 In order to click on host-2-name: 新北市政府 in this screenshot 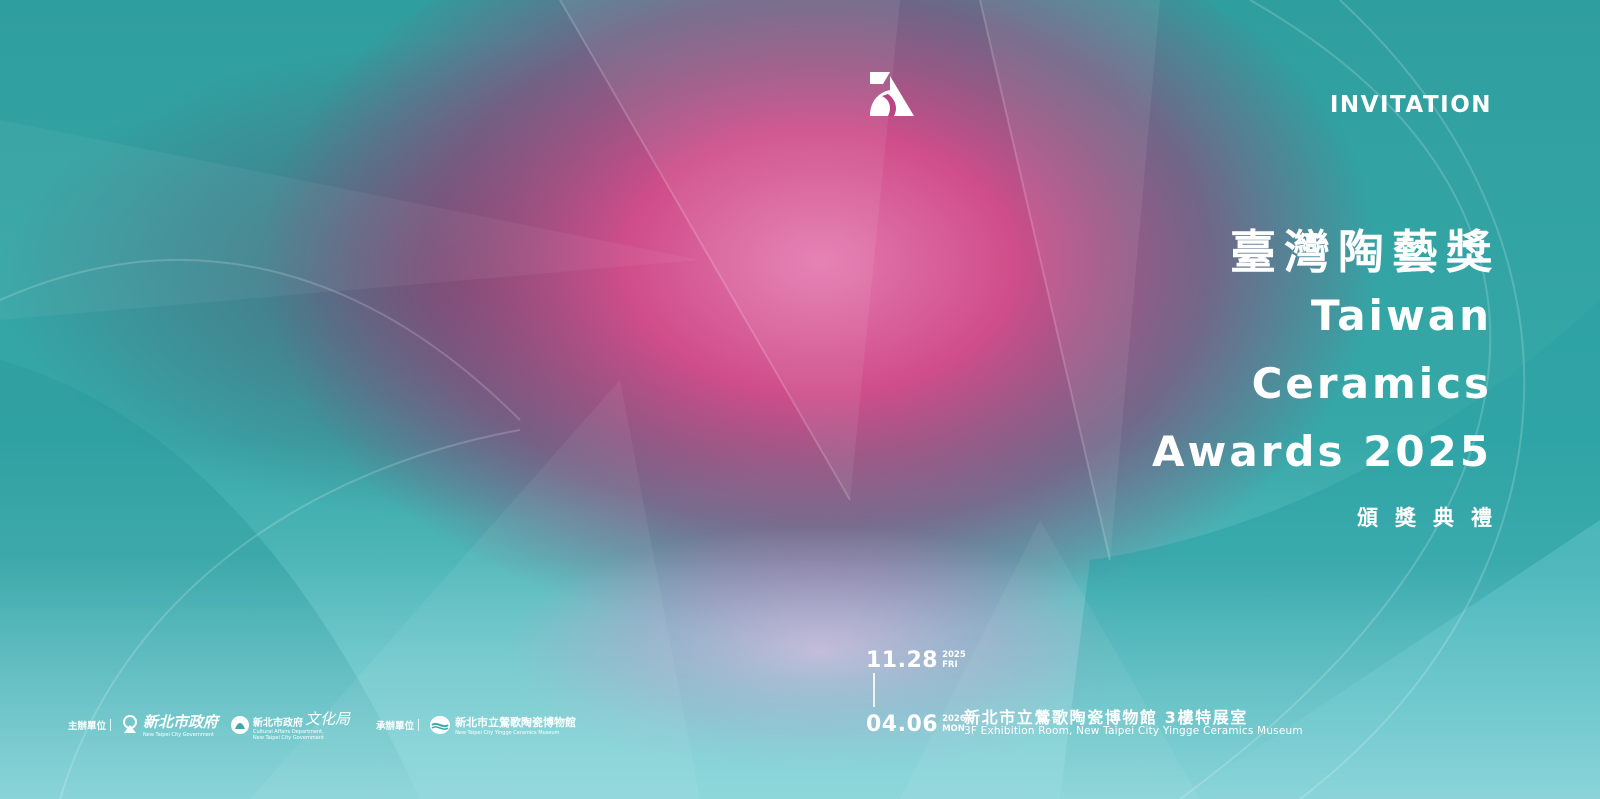, I will do `click(278, 723)`.